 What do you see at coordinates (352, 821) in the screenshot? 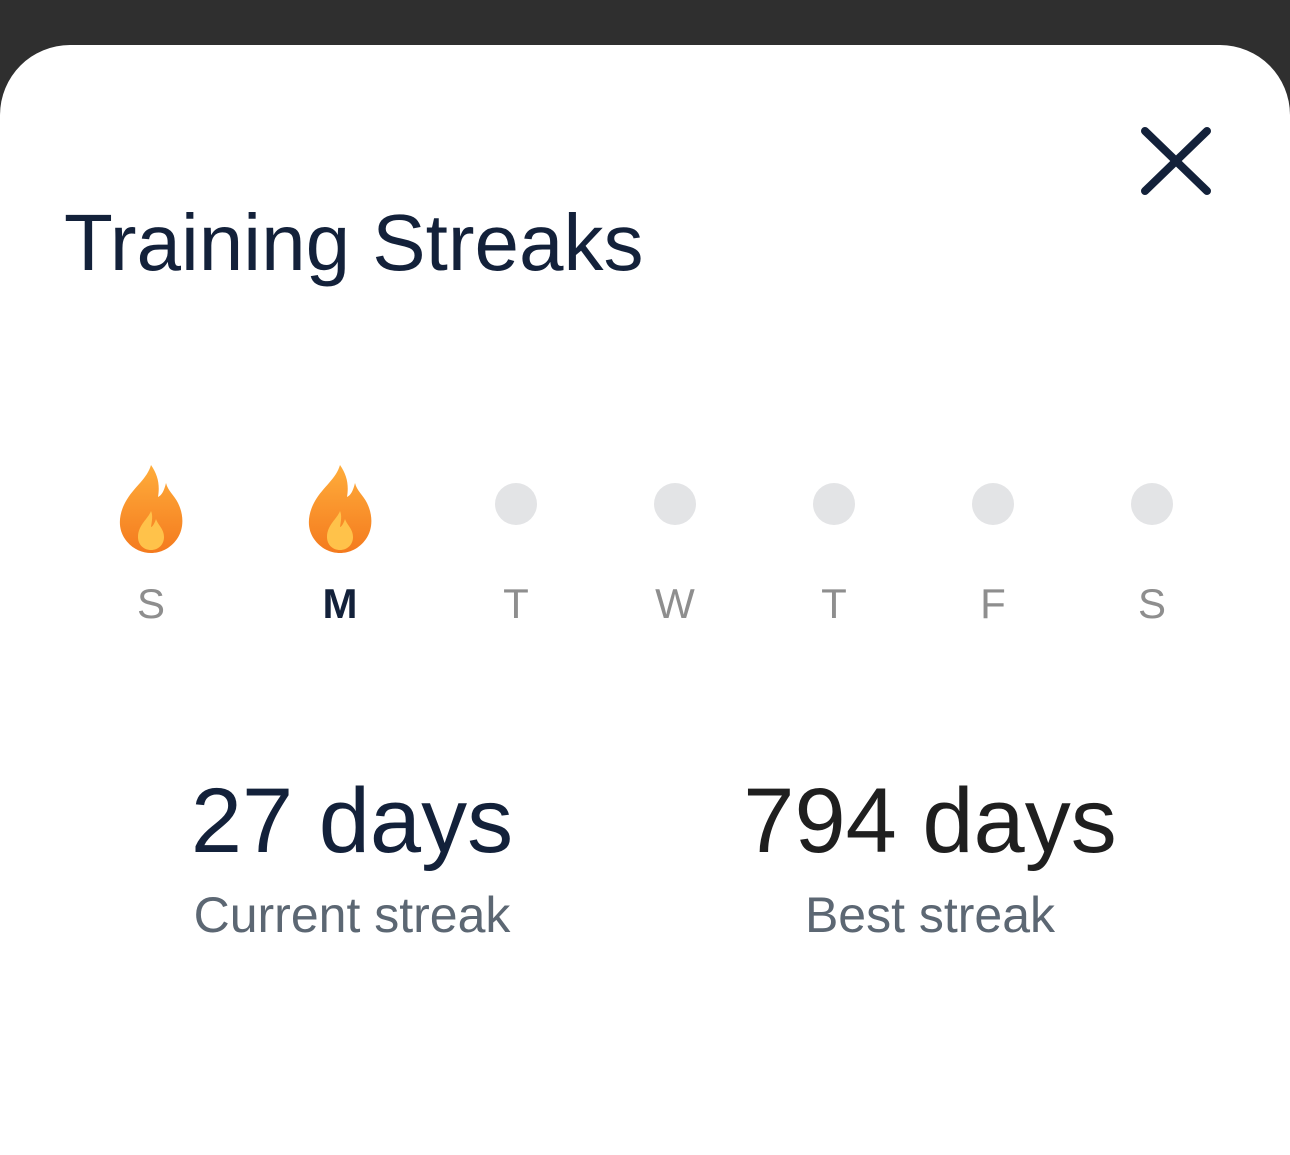
I see `current-streak-value: 27 days` at bounding box center [352, 821].